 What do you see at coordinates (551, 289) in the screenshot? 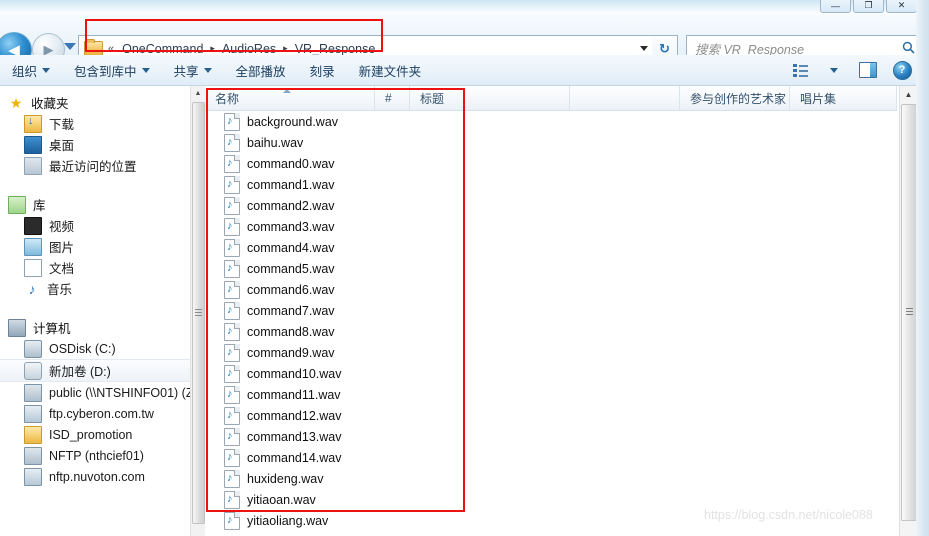
I see `file-row: command6.wav` at bounding box center [551, 289].